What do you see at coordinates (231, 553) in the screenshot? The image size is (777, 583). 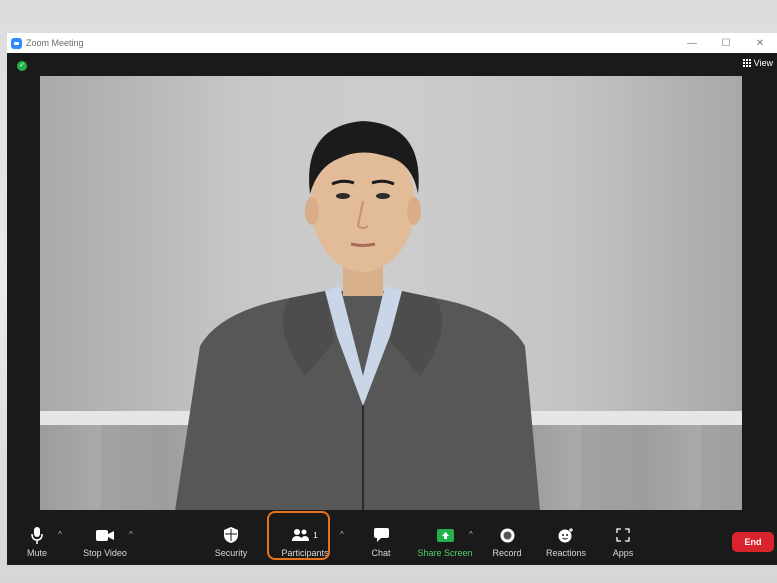 I see `security-label: Security` at bounding box center [231, 553].